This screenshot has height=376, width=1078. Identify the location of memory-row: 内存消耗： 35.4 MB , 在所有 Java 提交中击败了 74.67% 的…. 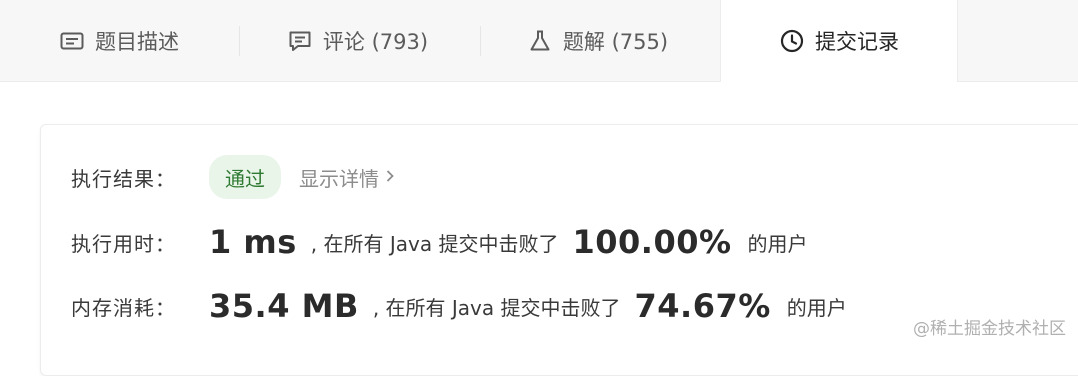
(459, 306).